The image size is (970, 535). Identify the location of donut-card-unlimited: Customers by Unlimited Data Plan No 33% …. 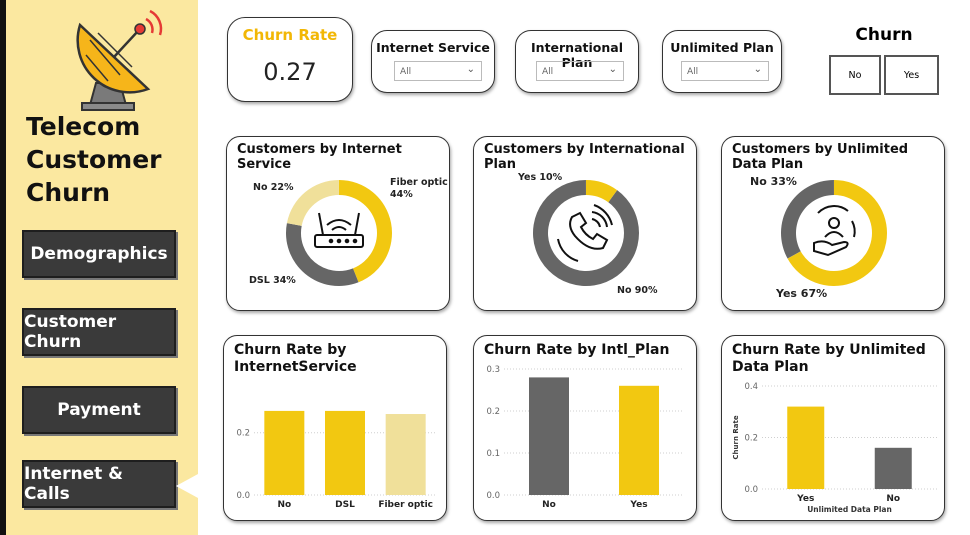
(833, 223).